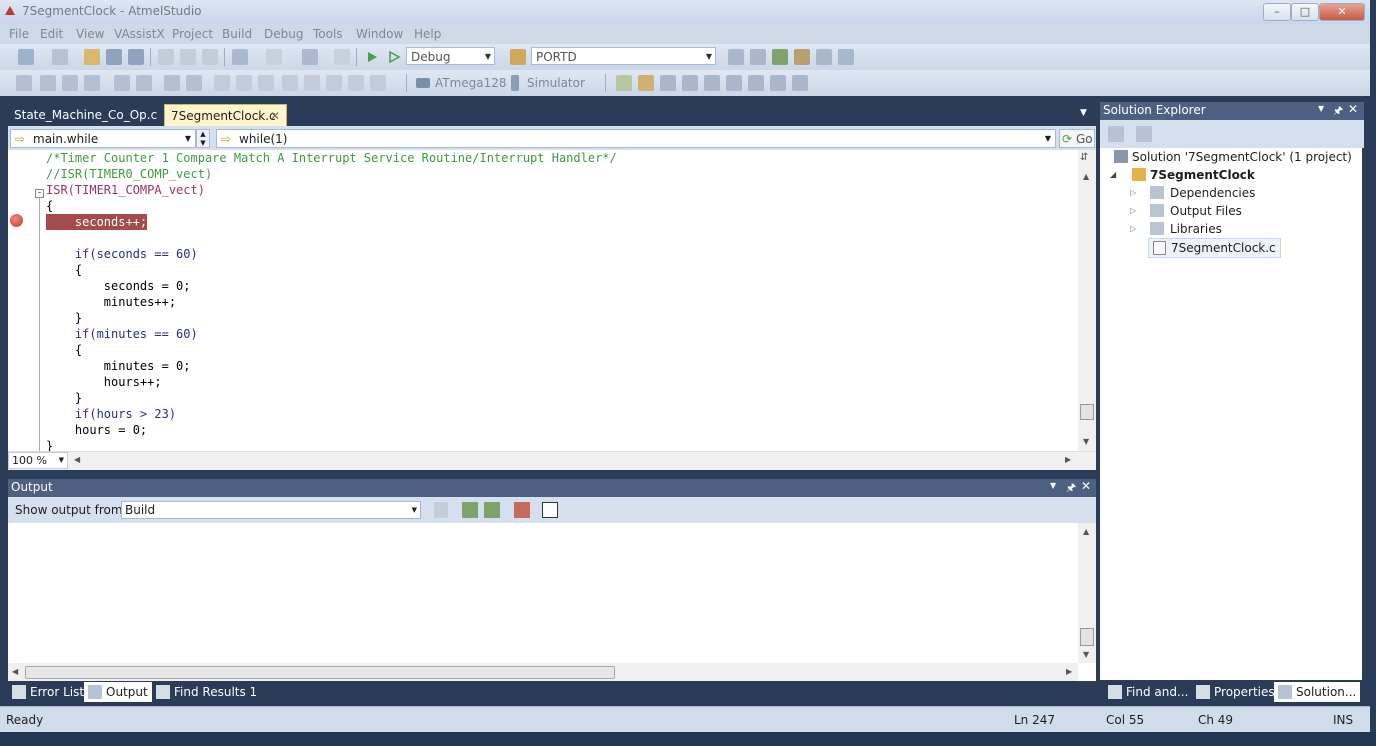 The height and width of the screenshot is (746, 1376). I want to click on menu-debug: Debug, so click(283, 34).